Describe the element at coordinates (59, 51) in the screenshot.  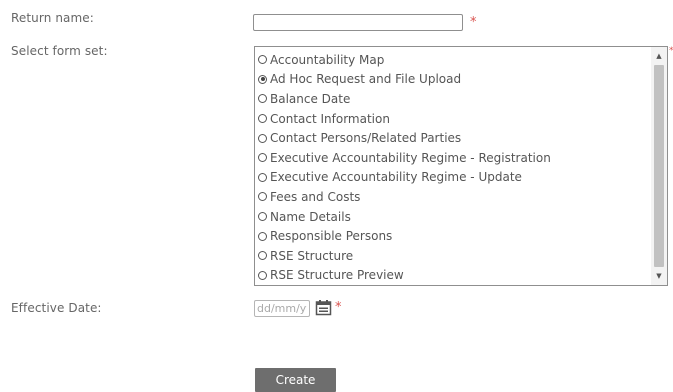
I see `form-set-label: Select form set:` at that location.